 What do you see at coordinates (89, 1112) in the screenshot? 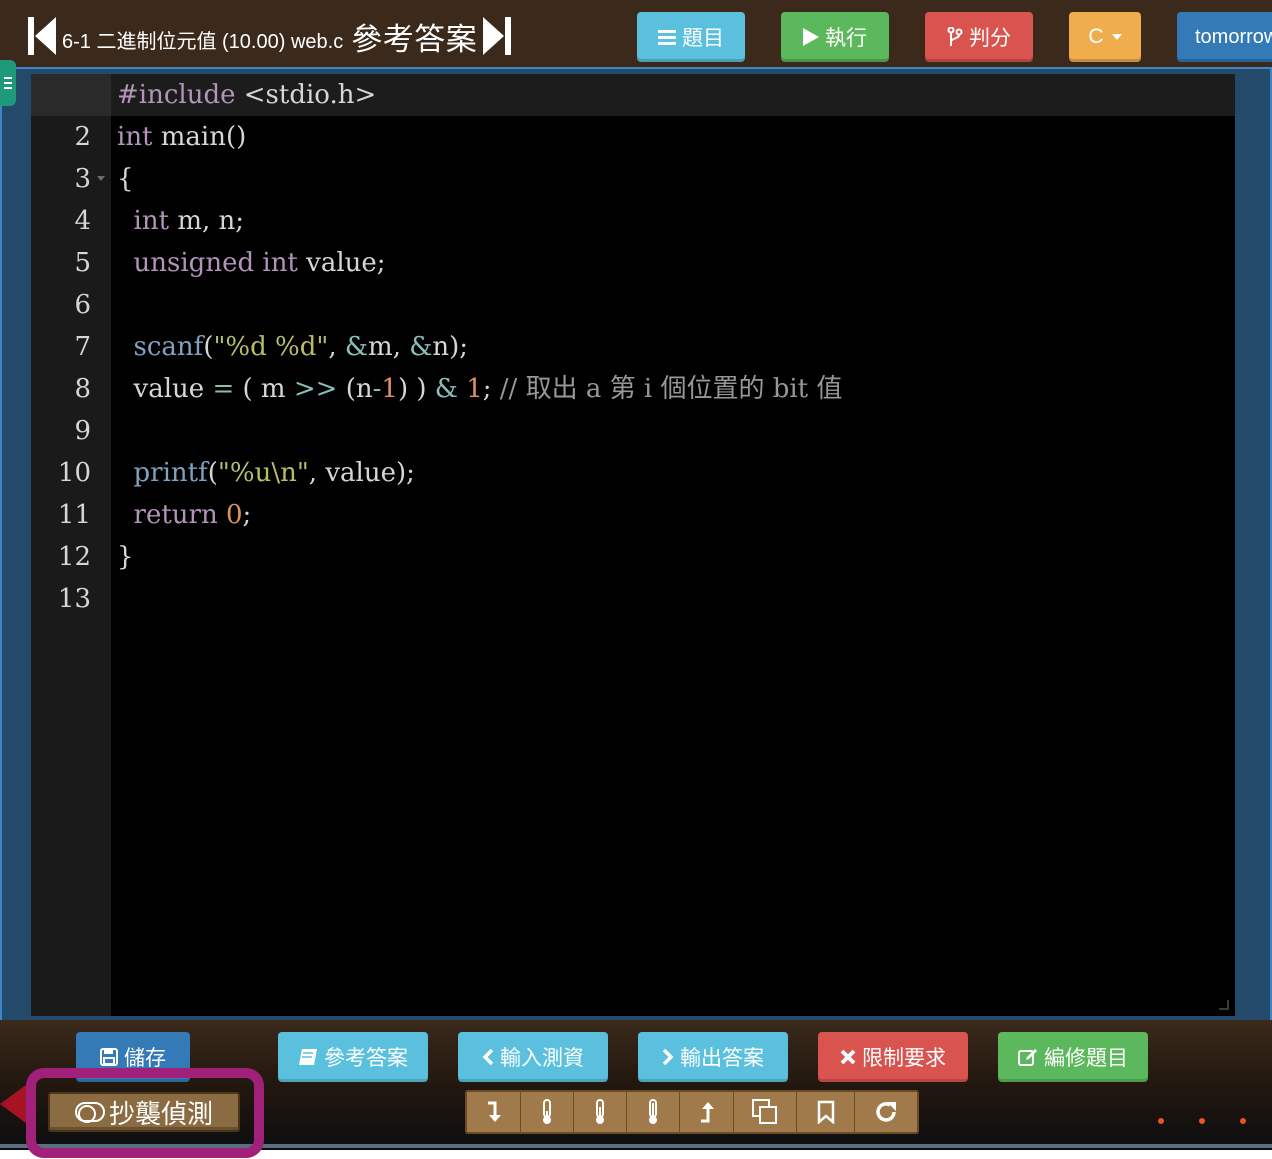
I see `toggle-off-icon` at bounding box center [89, 1112].